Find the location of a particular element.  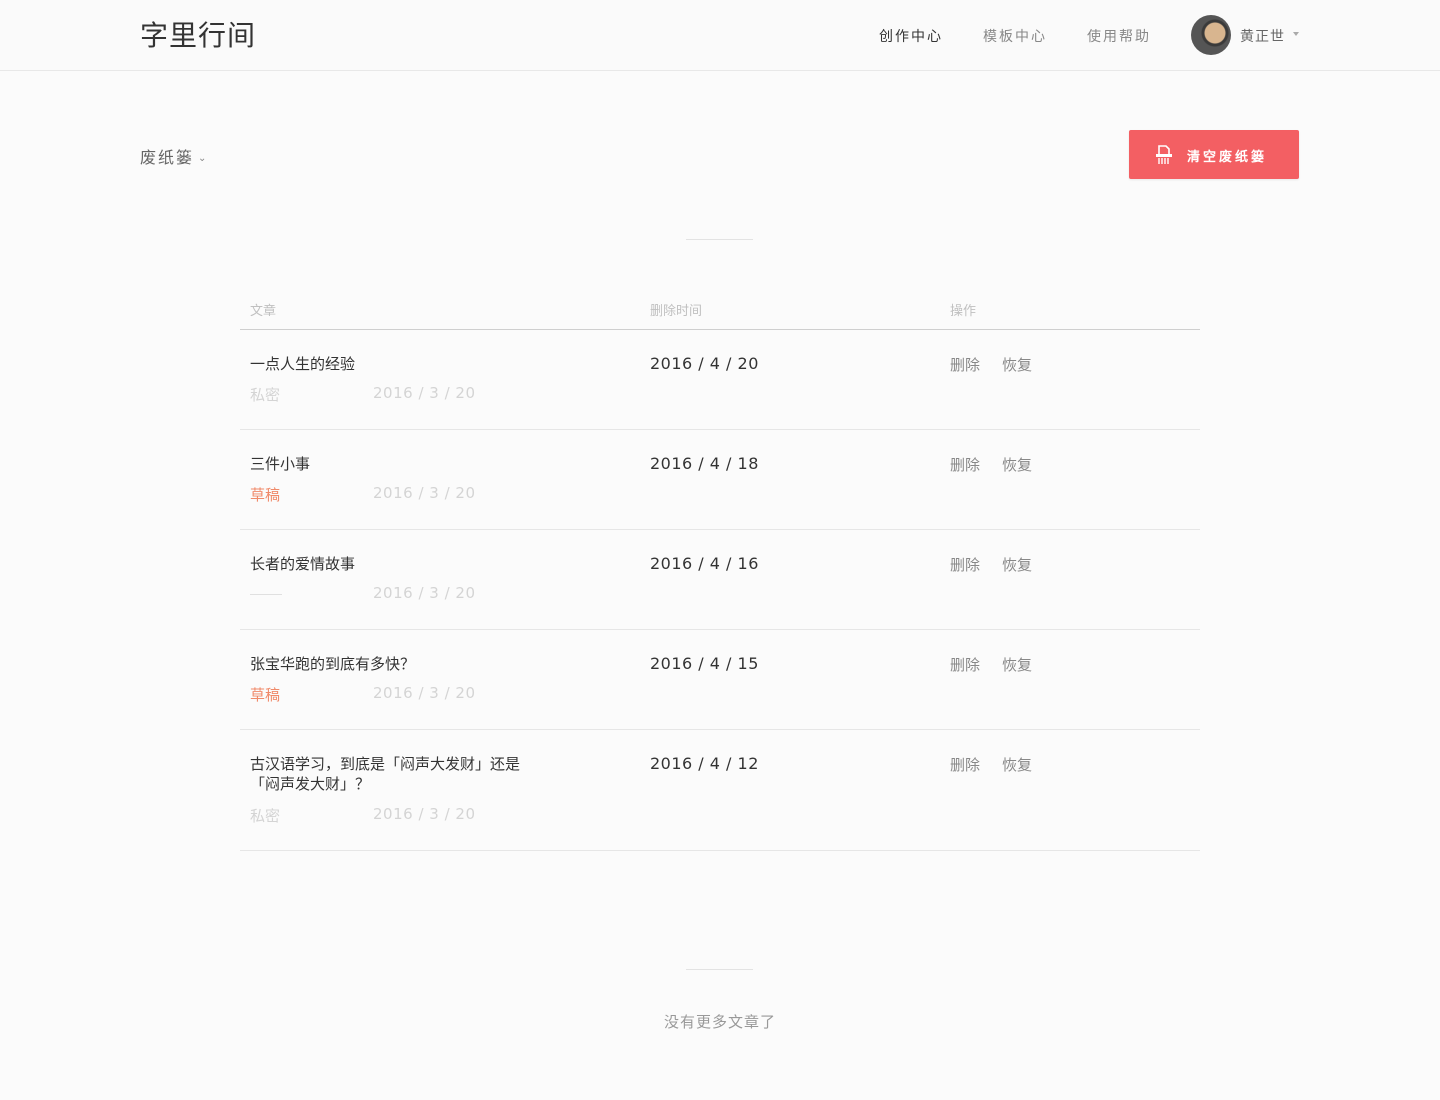

article-deleted-date: 2016 / 4 / 20 is located at coordinates (704, 363).